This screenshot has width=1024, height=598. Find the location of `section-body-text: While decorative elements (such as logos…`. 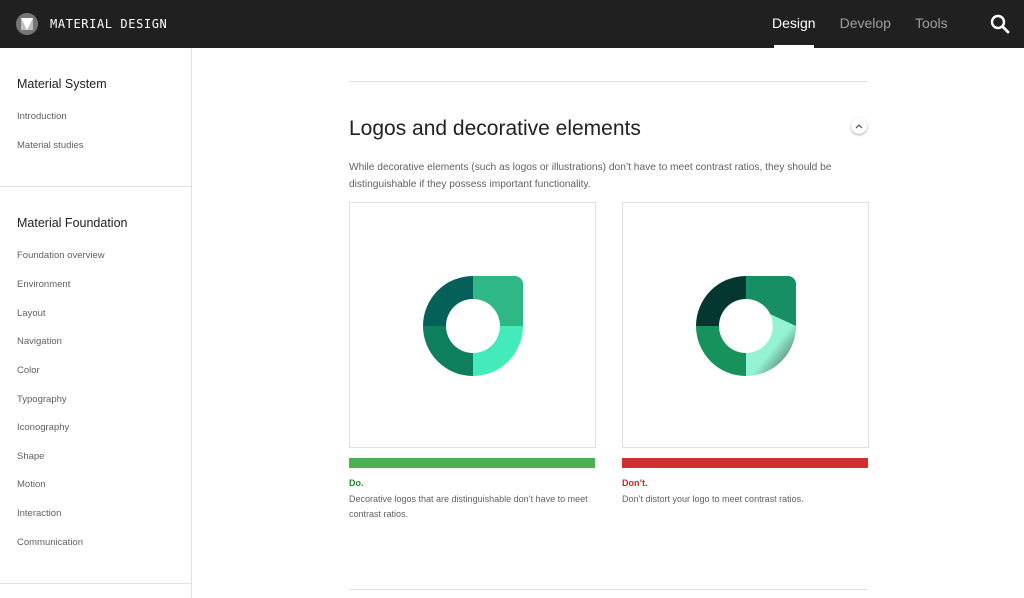

section-body-text: While decorative elements (such as logos… is located at coordinates (590, 176).